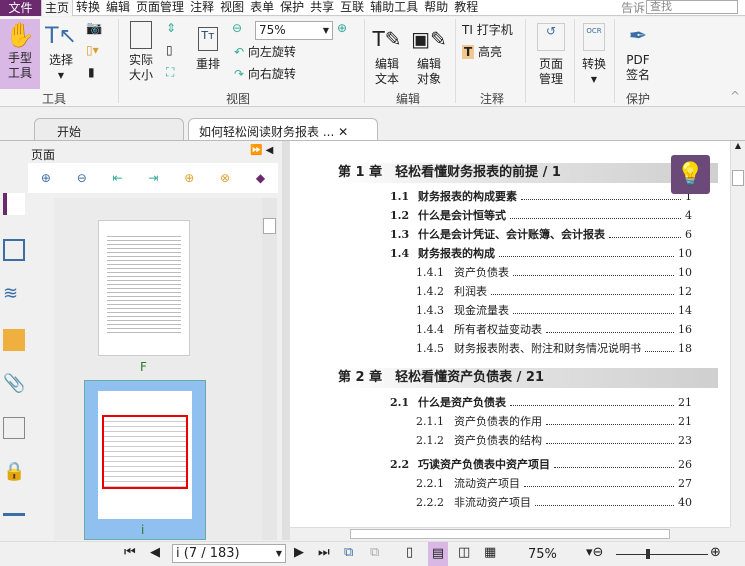 Image resolution: width=745 pixels, height=566 pixels. Describe the element at coordinates (189, 178) in the screenshot. I see `add-page-icon: ⊕` at that location.